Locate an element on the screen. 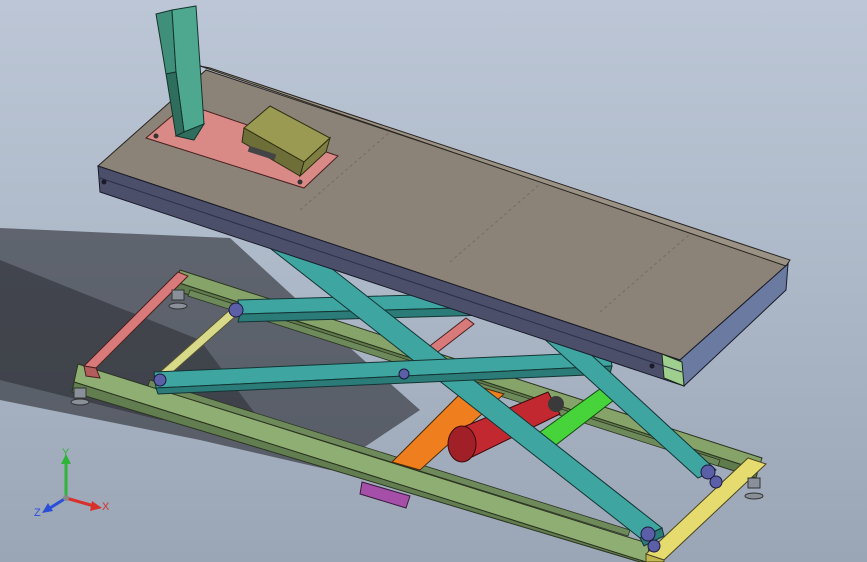  x-axis-label: X is located at coordinates (106, 507).